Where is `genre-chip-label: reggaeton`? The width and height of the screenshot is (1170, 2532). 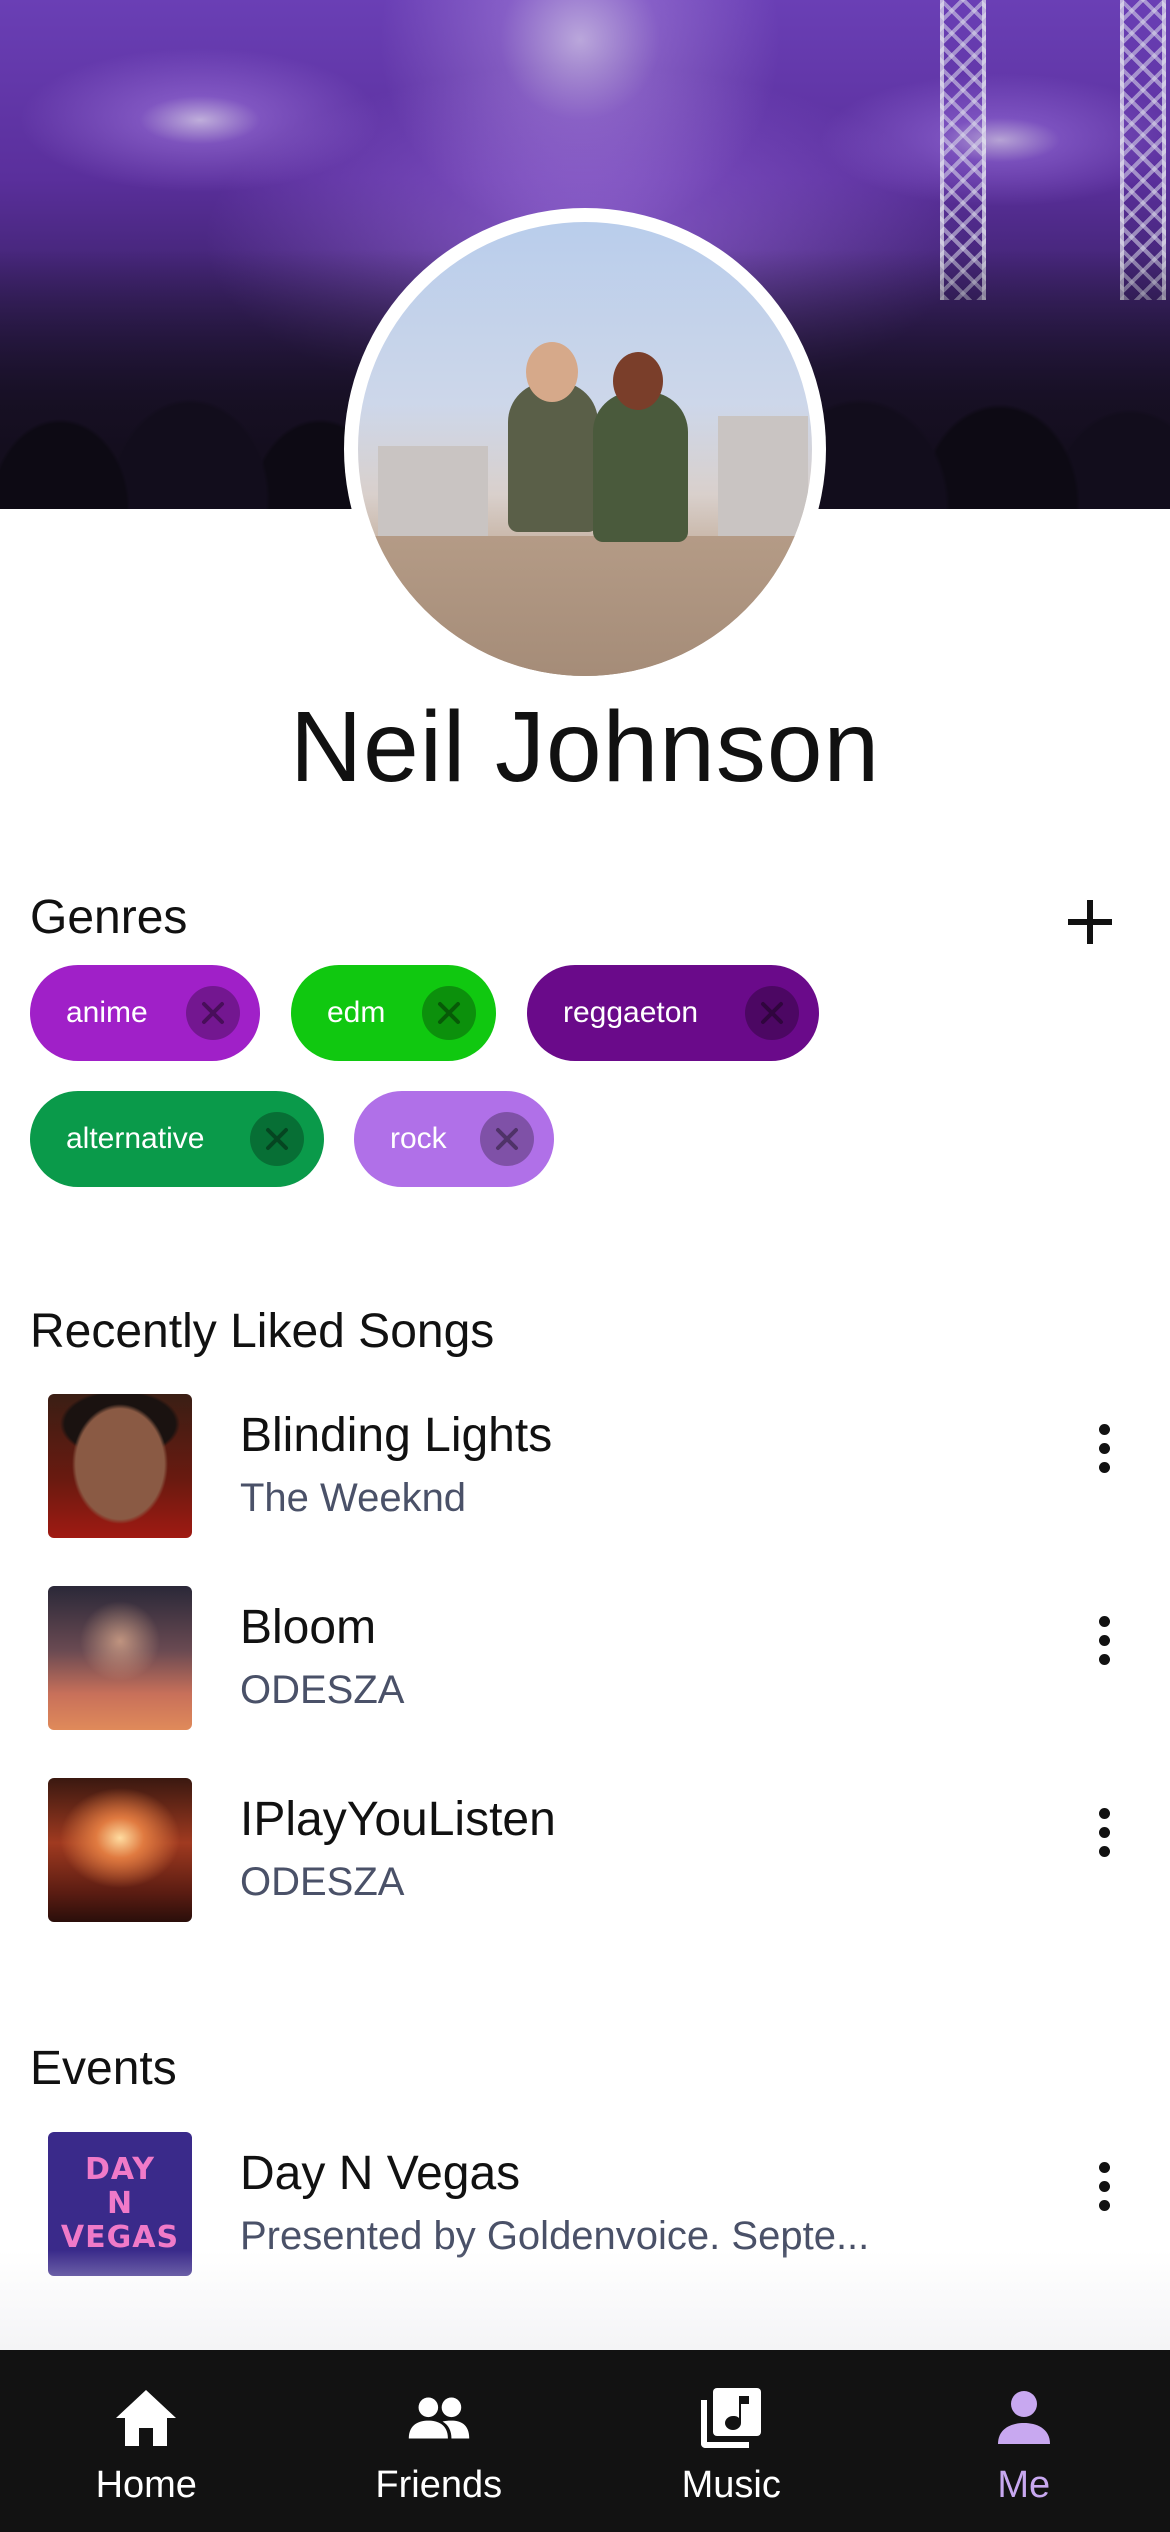
genre-chip-label: reggaeton is located at coordinates (631, 1012).